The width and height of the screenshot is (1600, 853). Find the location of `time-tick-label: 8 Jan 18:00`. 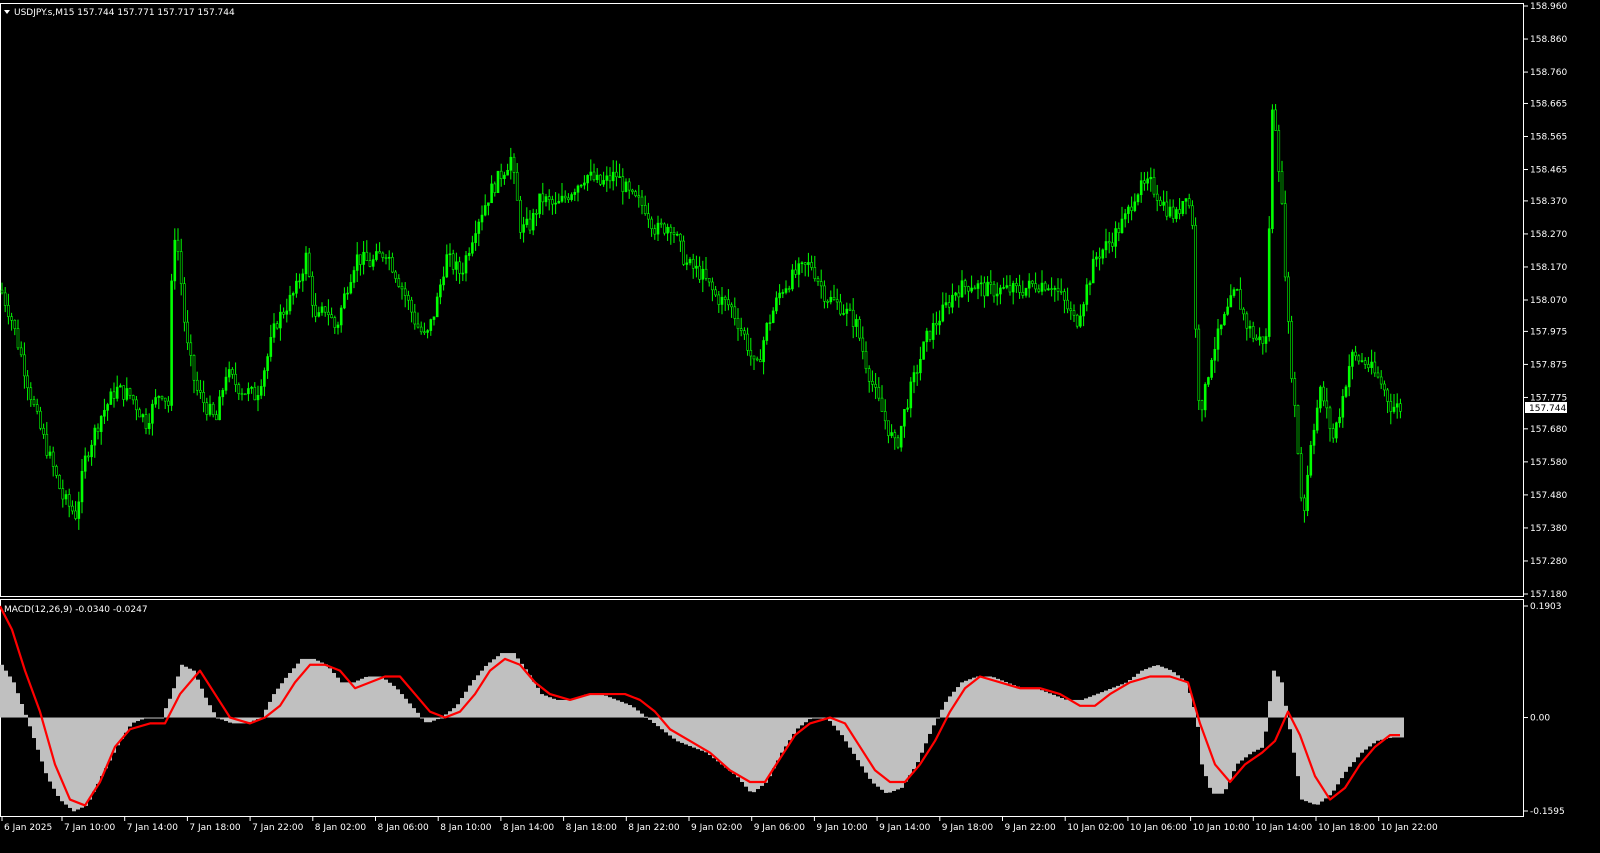

time-tick-label: 8 Jan 18:00 is located at coordinates (592, 828).